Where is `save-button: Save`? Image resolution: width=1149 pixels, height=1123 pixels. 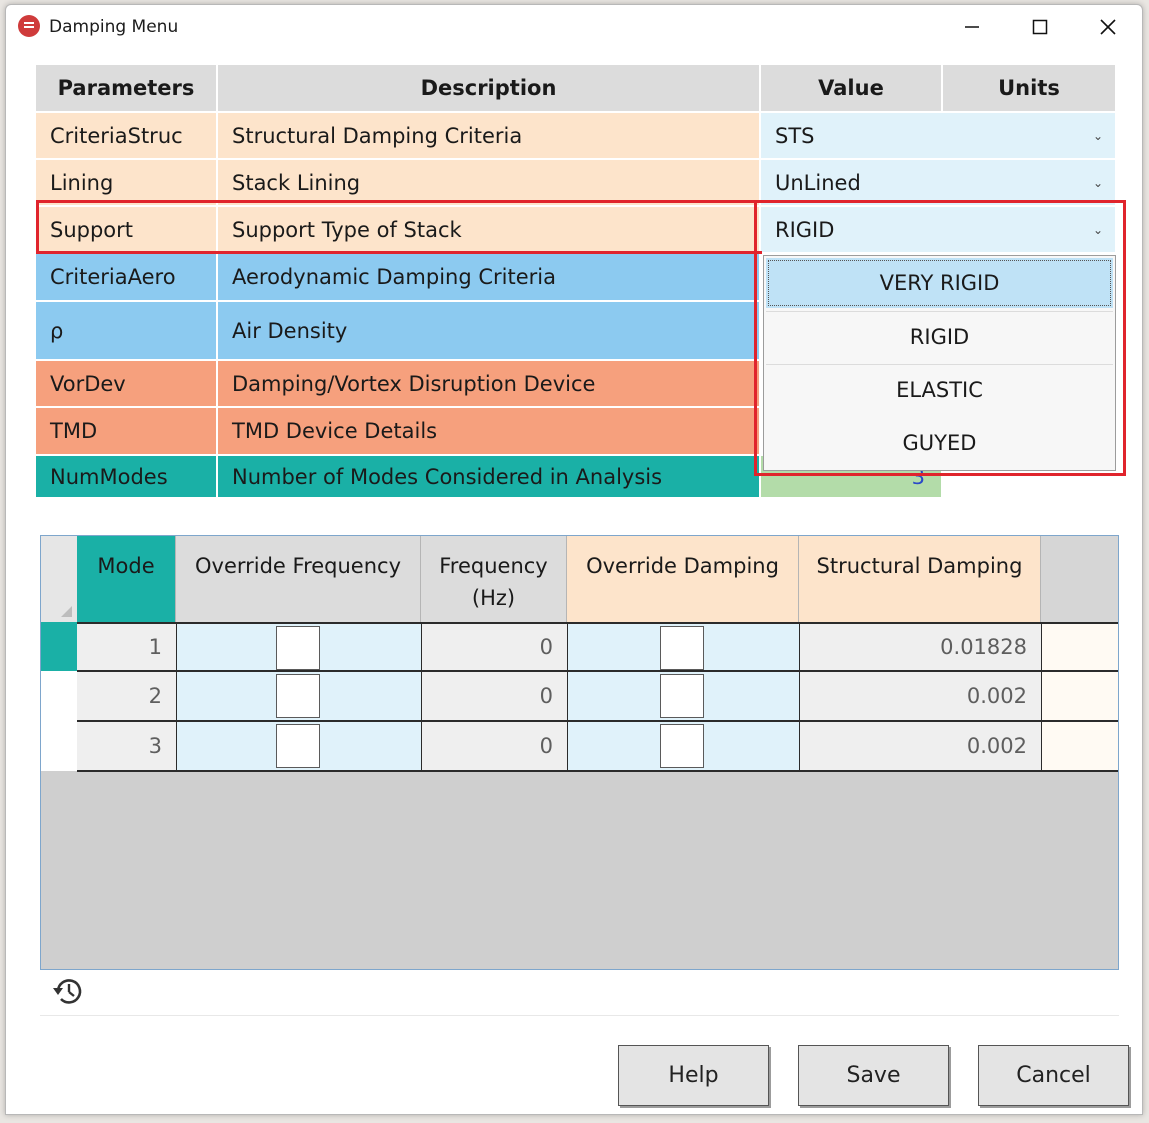 save-button: Save is located at coordinates (873, 1075).